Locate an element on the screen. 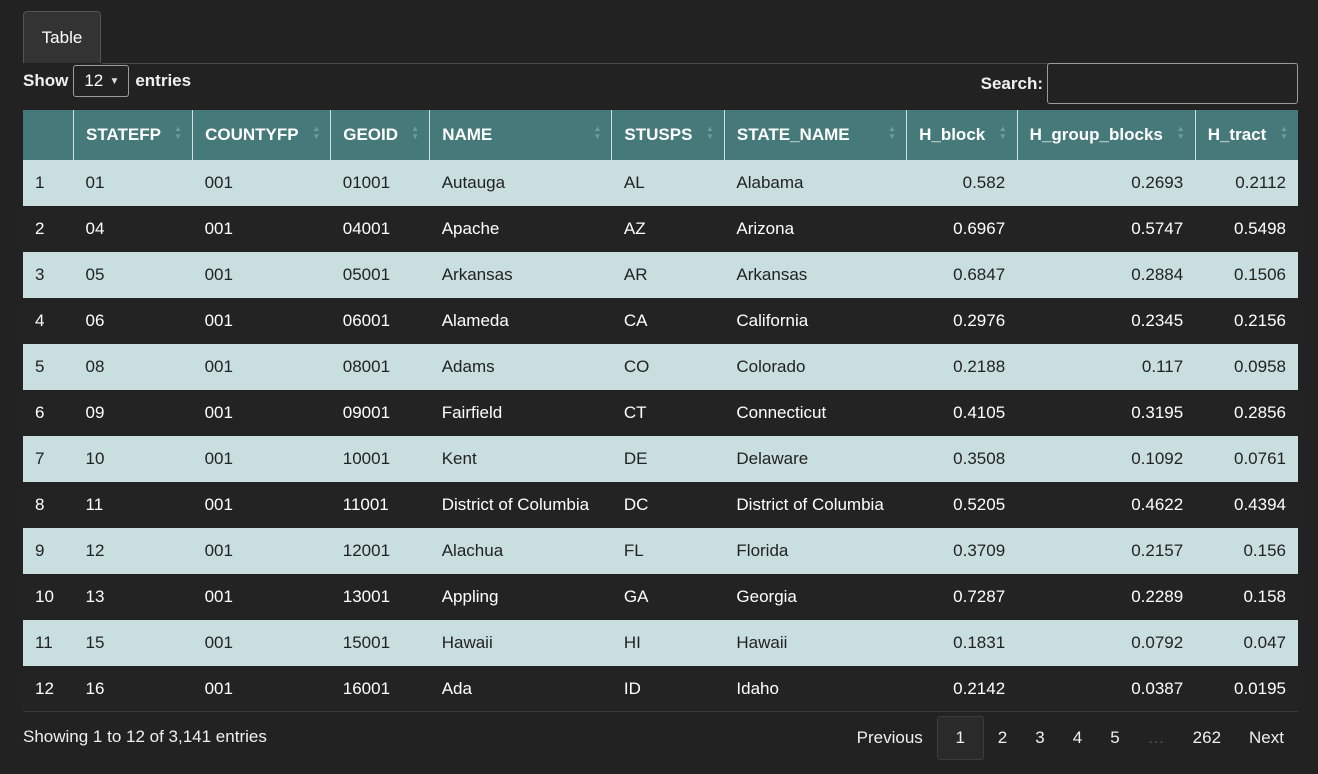 The height and width of the screenshot is (774, 1318). entries-length-control: Show 12 ▼ entries is located at coordinates (107, 81).